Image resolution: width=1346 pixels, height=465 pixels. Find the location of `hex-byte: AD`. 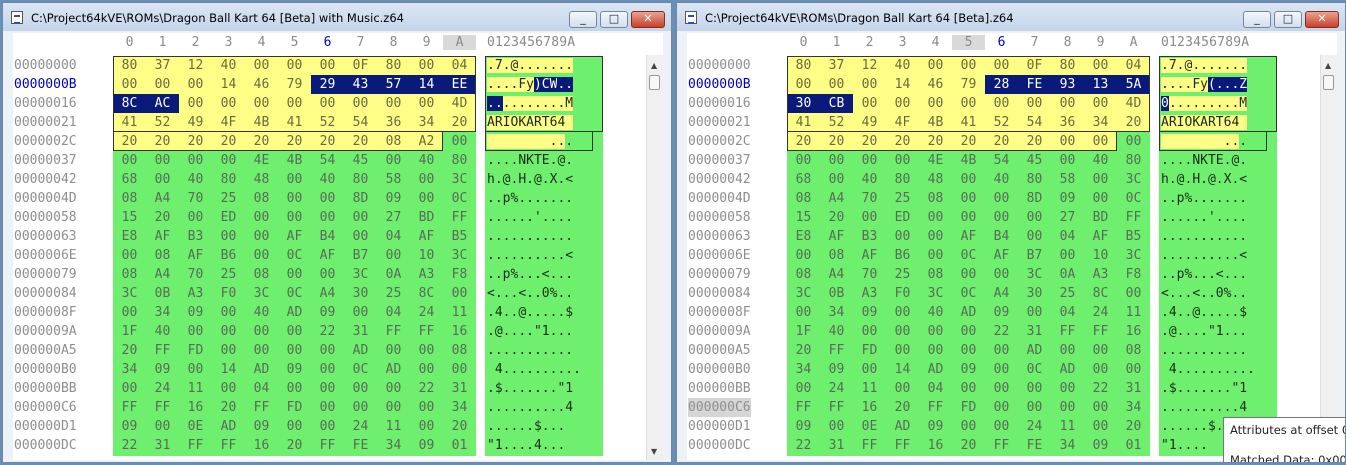

hex-byte: AD is located at coordinates (261, 369).